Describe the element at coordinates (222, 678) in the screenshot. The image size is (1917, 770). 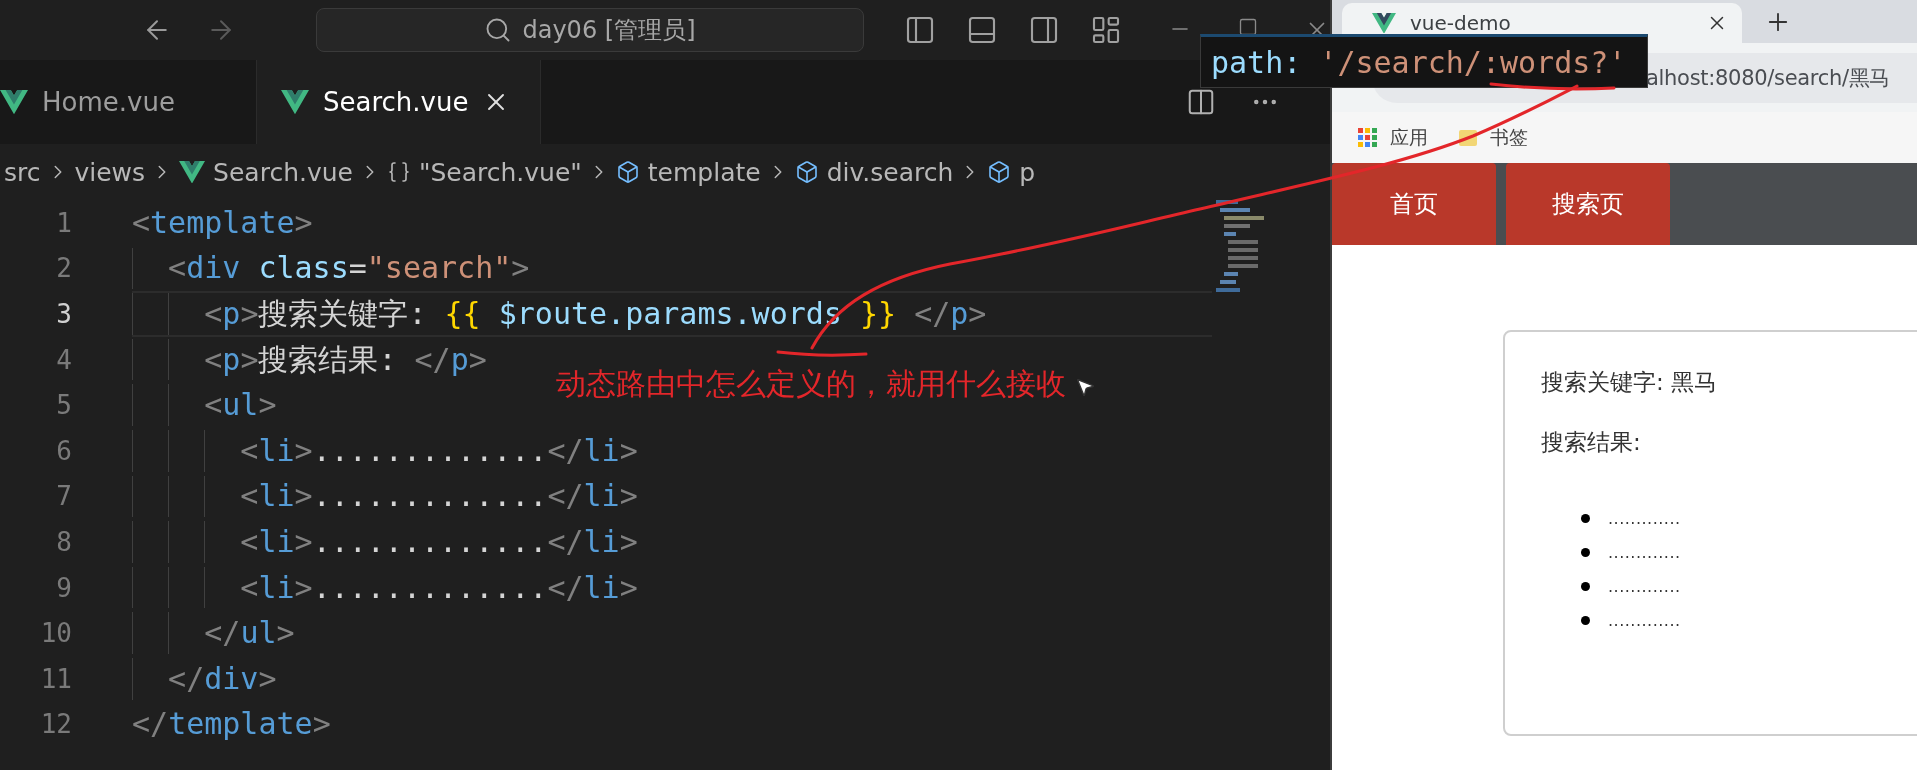
I see `code-line: </div>` at that location.